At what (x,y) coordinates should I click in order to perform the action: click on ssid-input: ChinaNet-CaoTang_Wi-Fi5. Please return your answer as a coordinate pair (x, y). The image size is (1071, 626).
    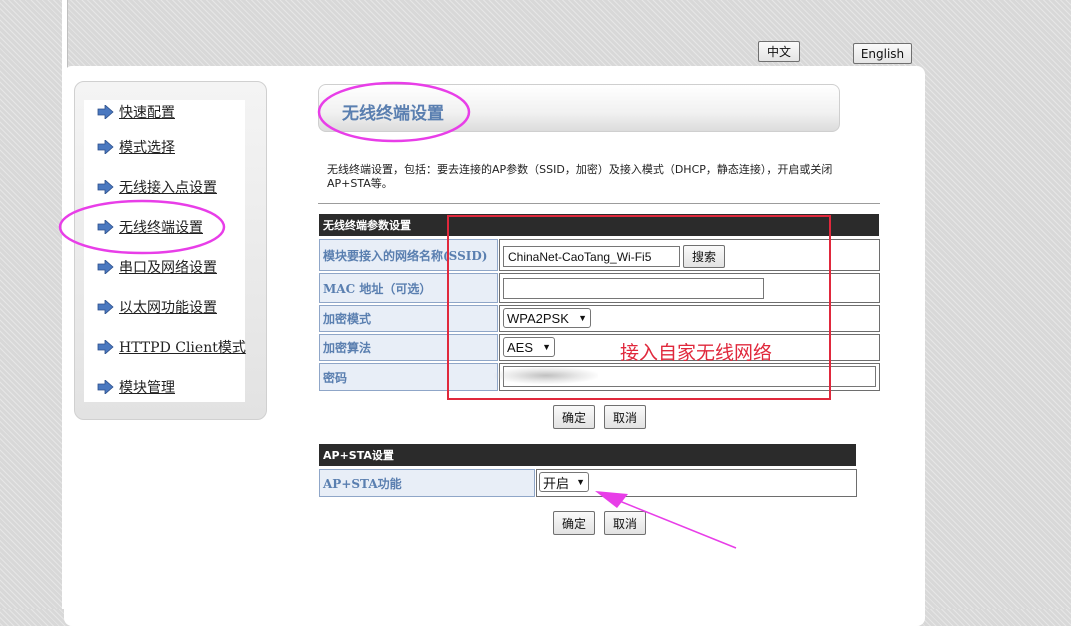
    Looking at the image, I should click on (591, 256).